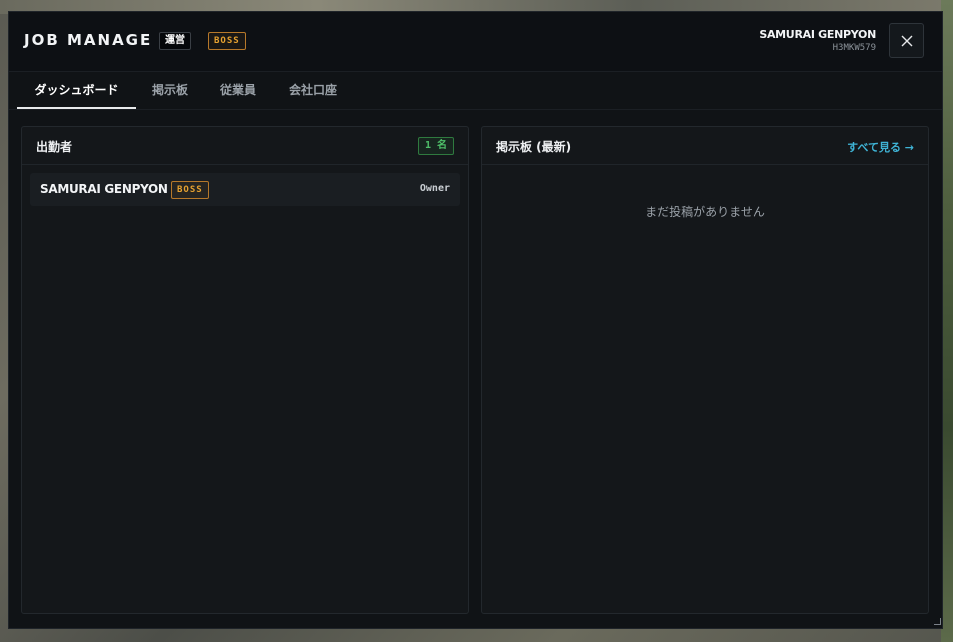 The height and width of the screenshot is (642, 953). Describe the element at coordinates (880, 147) in the screenshot. I see `see-all-link: すべて見る →` at that location.